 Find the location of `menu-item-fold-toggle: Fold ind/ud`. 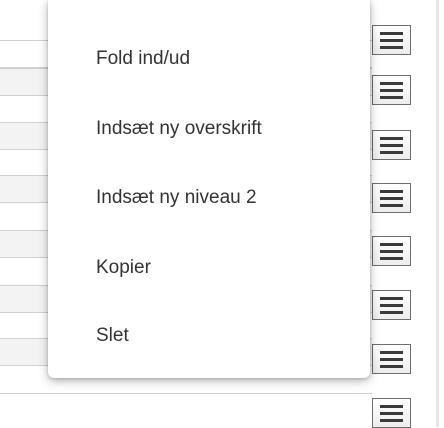

menu-item-fold-toggle: Fold ind/ud is located at coordinates (143, 59).